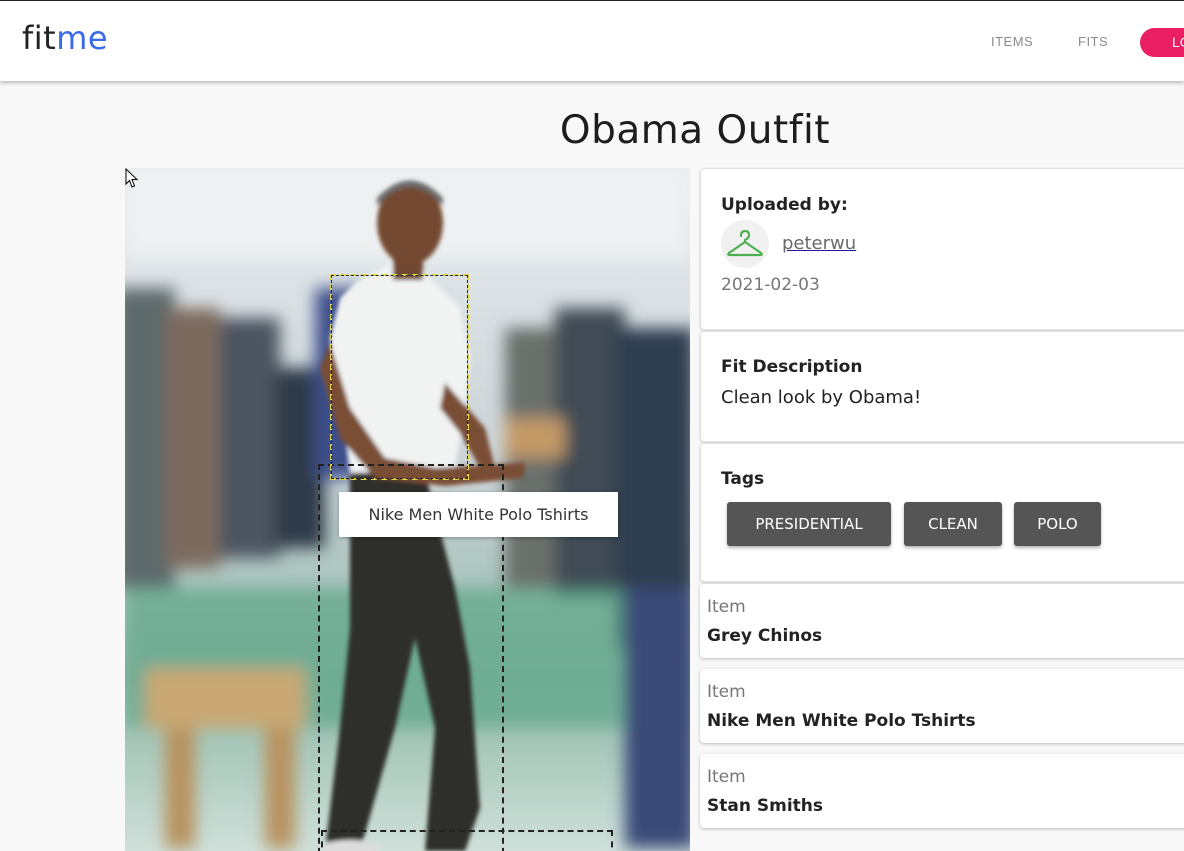 This screenshot has width=1184, height=851. What do you see at coordinates (942, 621) in the screenshot?
I see `item-card-grey-chinos: Item Grey Chinos` at bounding box center [942, 621].